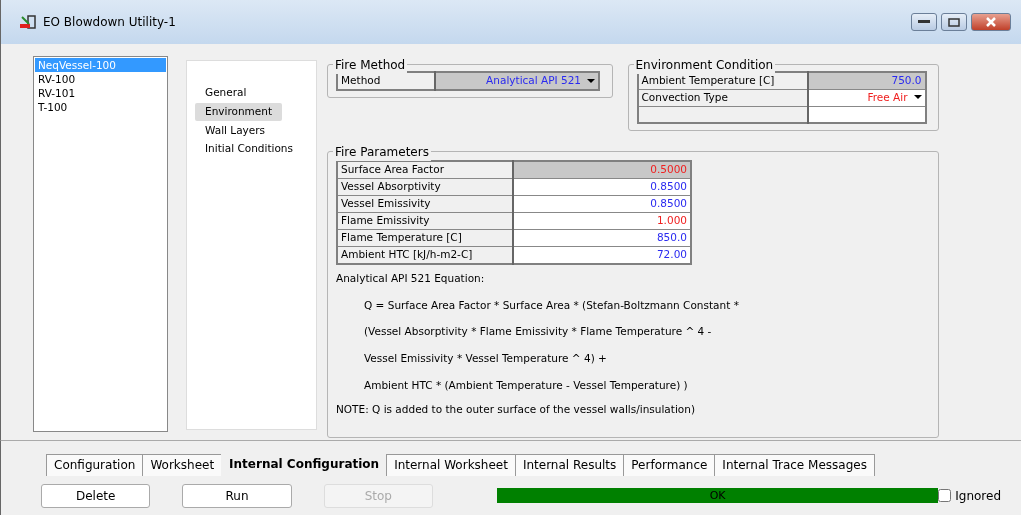 Image resolution: width=1021 pixels, height=515 pixels. Describe the element at coordinates (866, 81) in the screenshot. I see `field-value: 750.0` at that location.